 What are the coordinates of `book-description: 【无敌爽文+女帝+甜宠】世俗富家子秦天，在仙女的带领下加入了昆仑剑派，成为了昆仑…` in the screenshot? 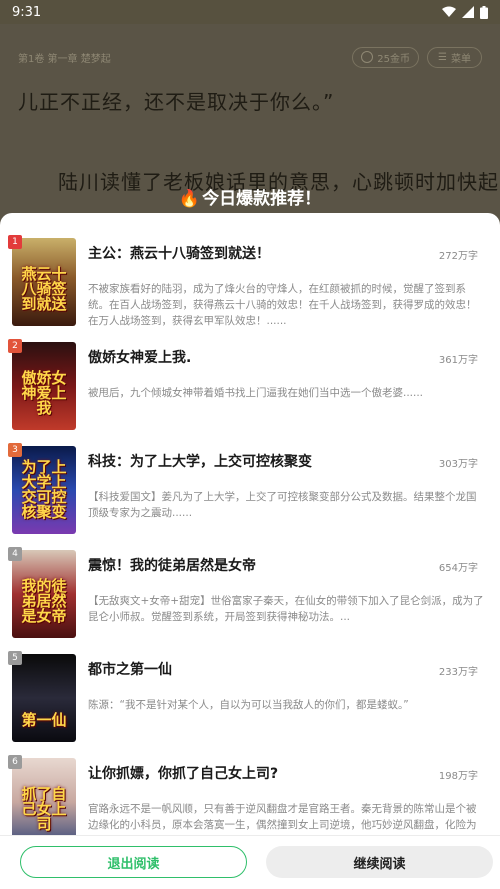 It's located at (286, 609).